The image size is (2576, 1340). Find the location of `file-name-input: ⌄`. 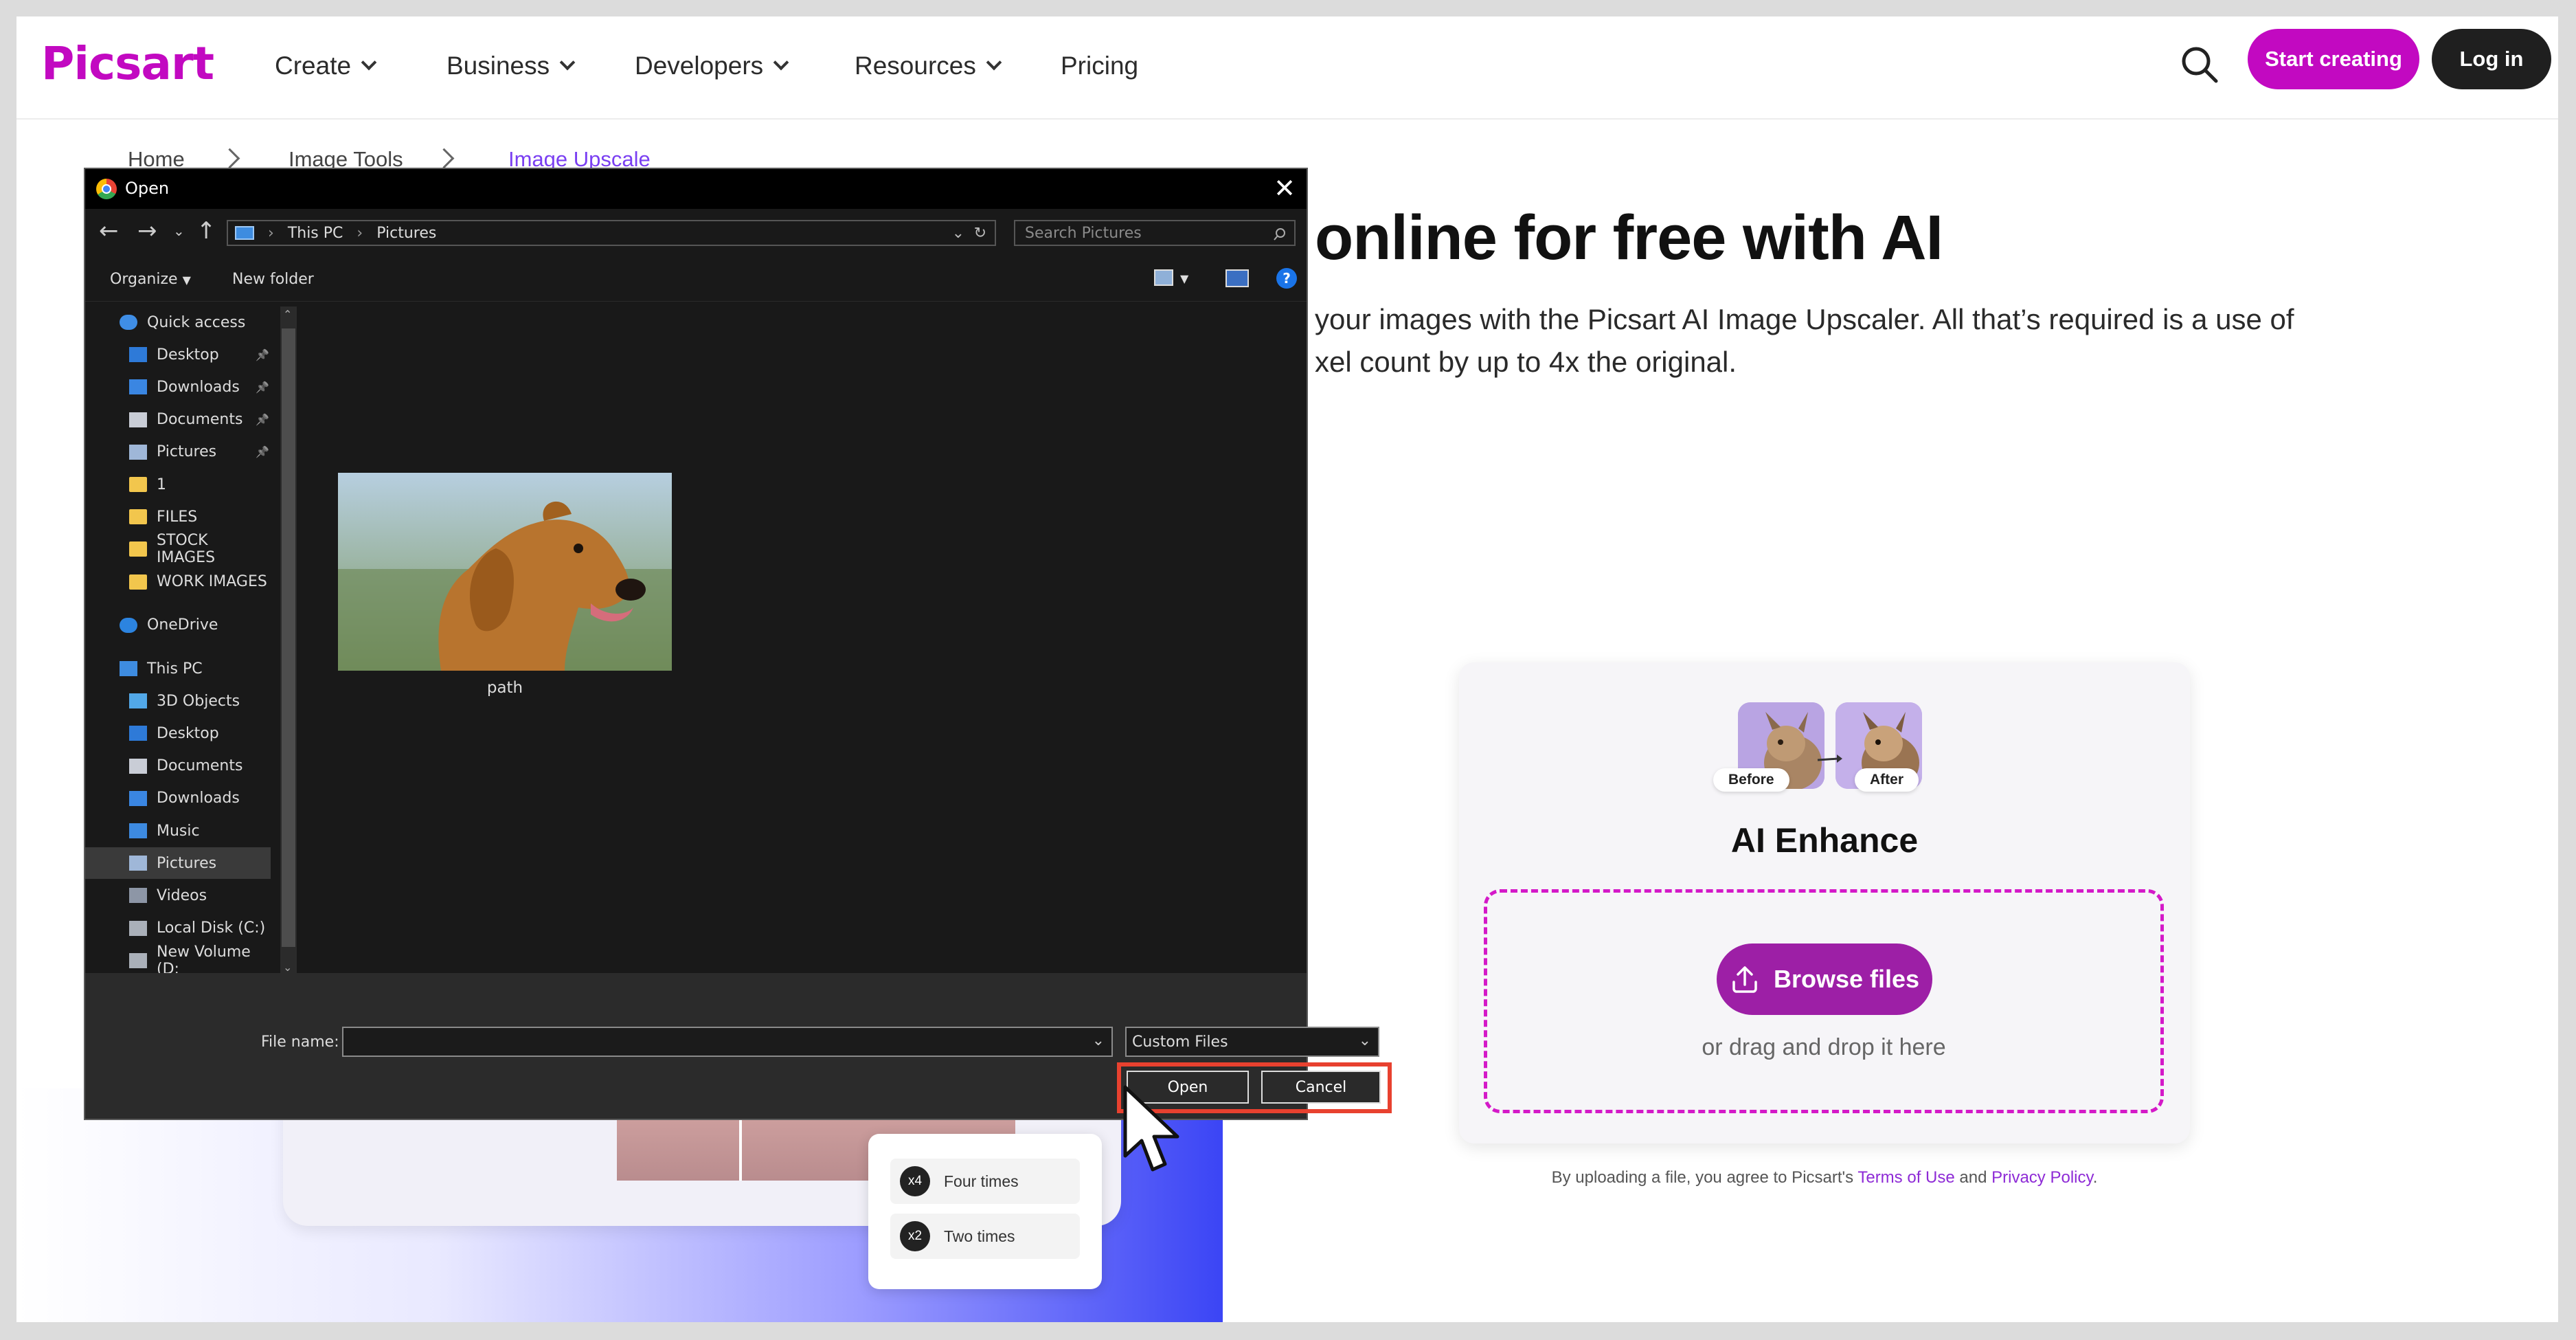

file-name-input: ⌄ is located at coordinates (727, 1042).